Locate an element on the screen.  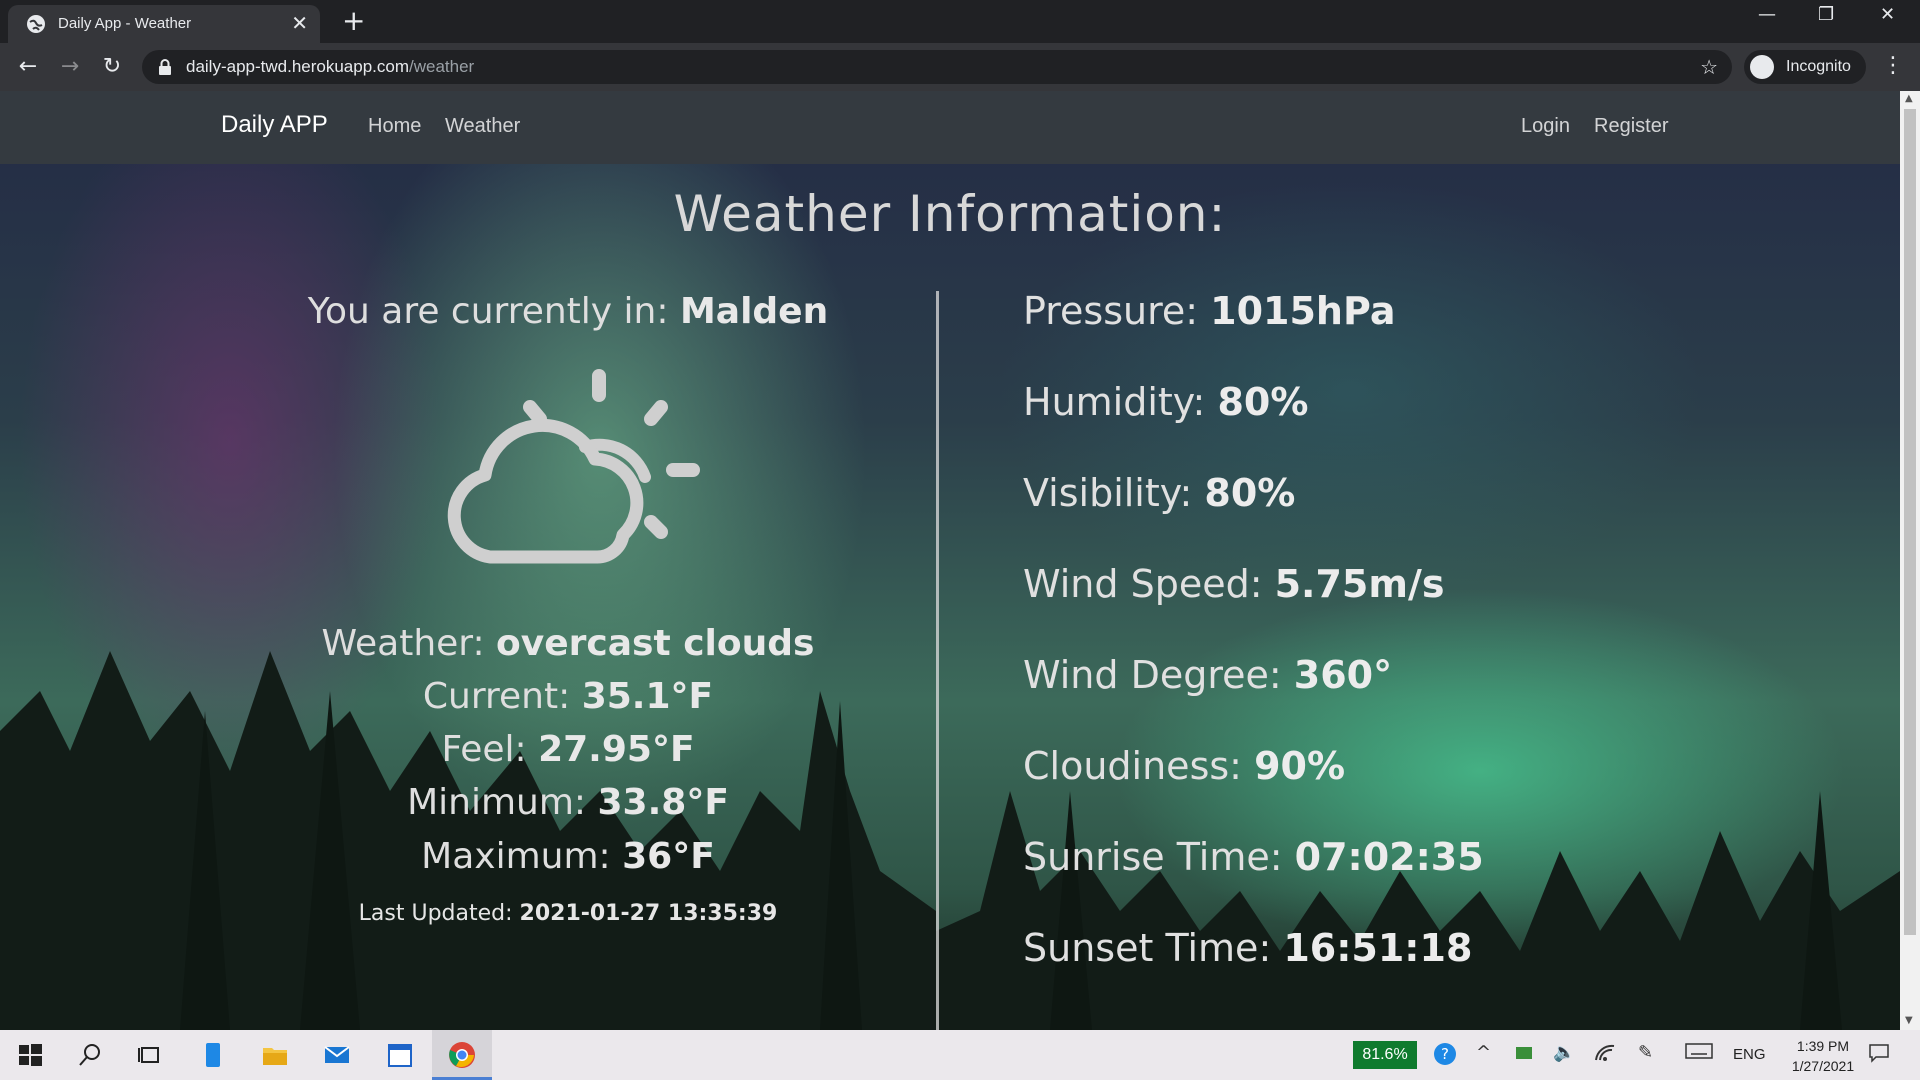
scroll-up-icon: ▲ is located at coordinates (1909, 98).